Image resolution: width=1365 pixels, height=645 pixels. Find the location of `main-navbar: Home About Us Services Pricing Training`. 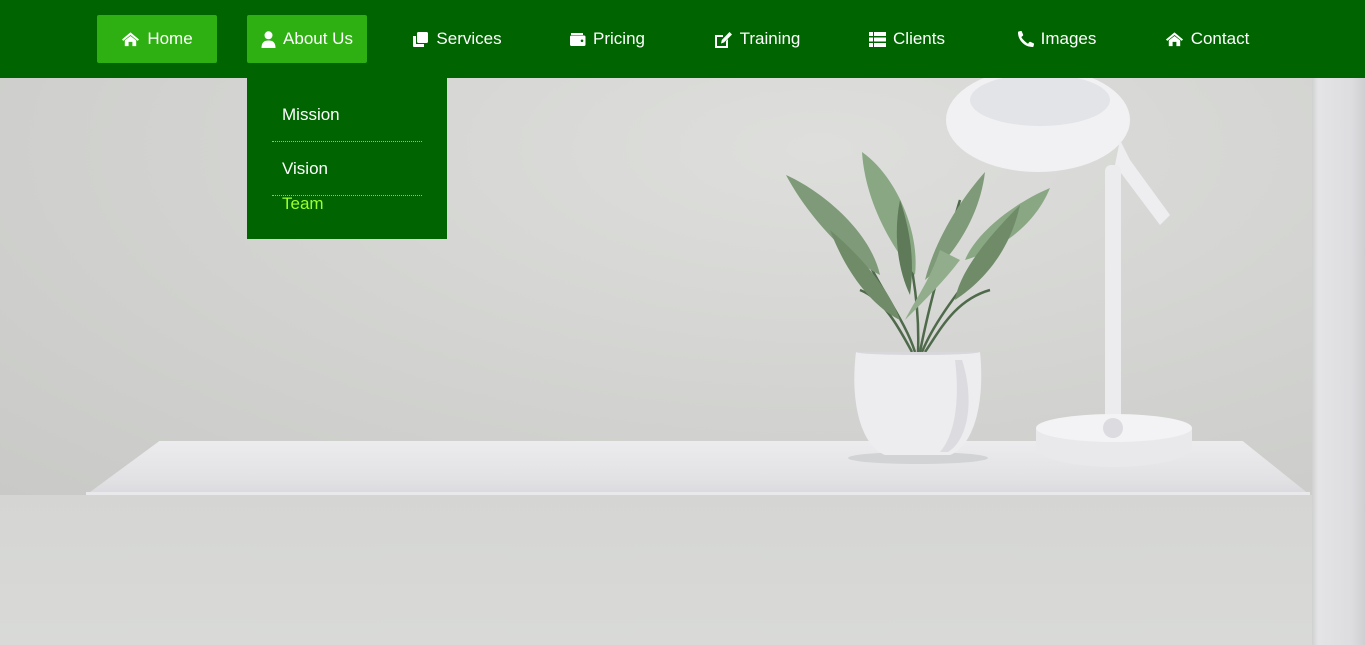

main-navbar: Home About Us Services Pricing Training is located at coordinates (682, 39).